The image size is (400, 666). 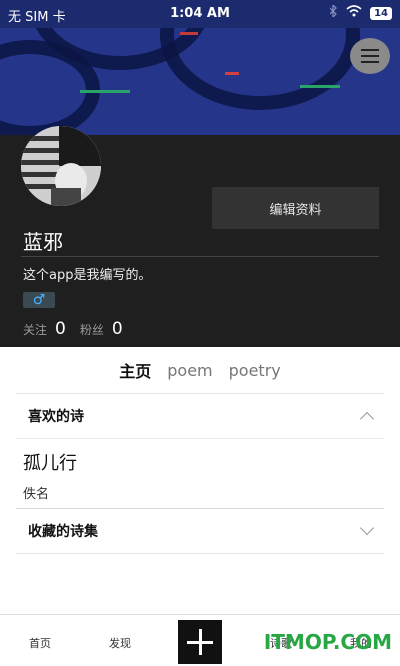 I want to click on menu-button, so click(x=370, y=56).